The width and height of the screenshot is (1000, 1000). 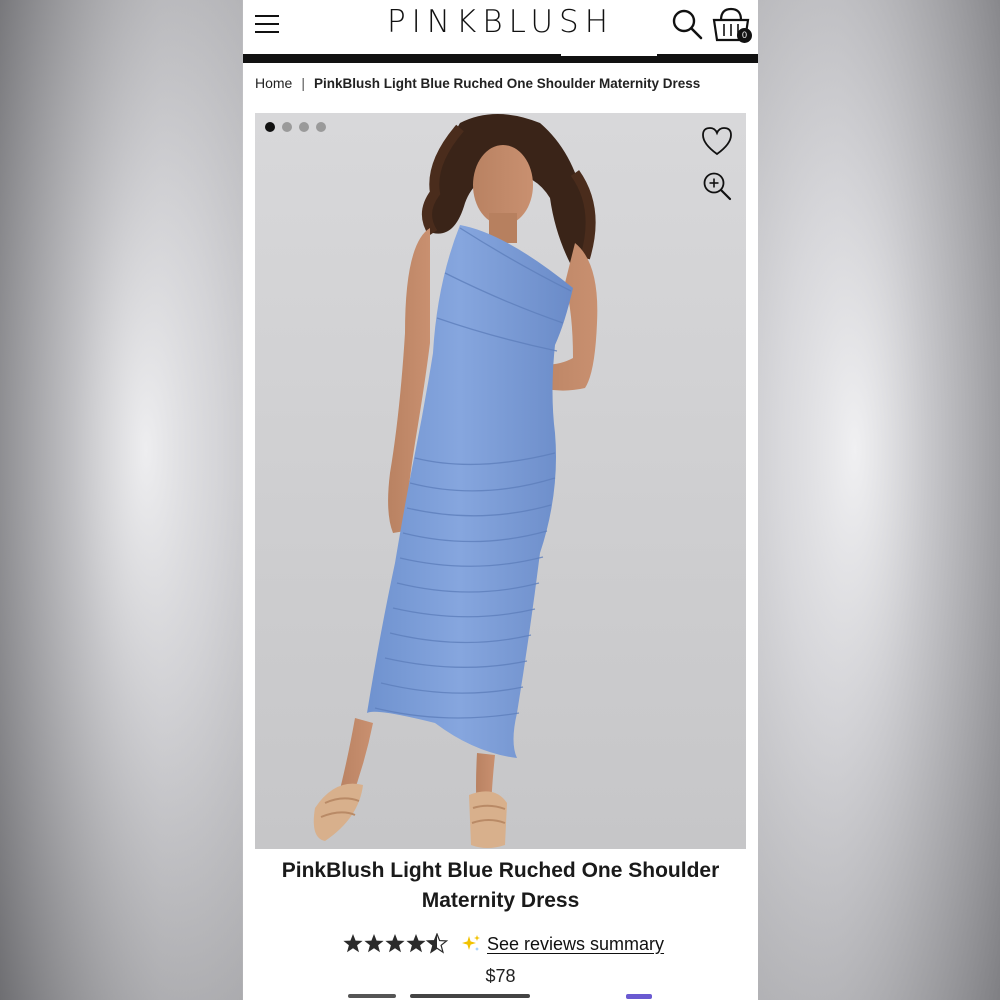 What do you see at coordinates (437, 943) in the screenshot?
I see `half-star-icon` at bounding box center [437, 943].